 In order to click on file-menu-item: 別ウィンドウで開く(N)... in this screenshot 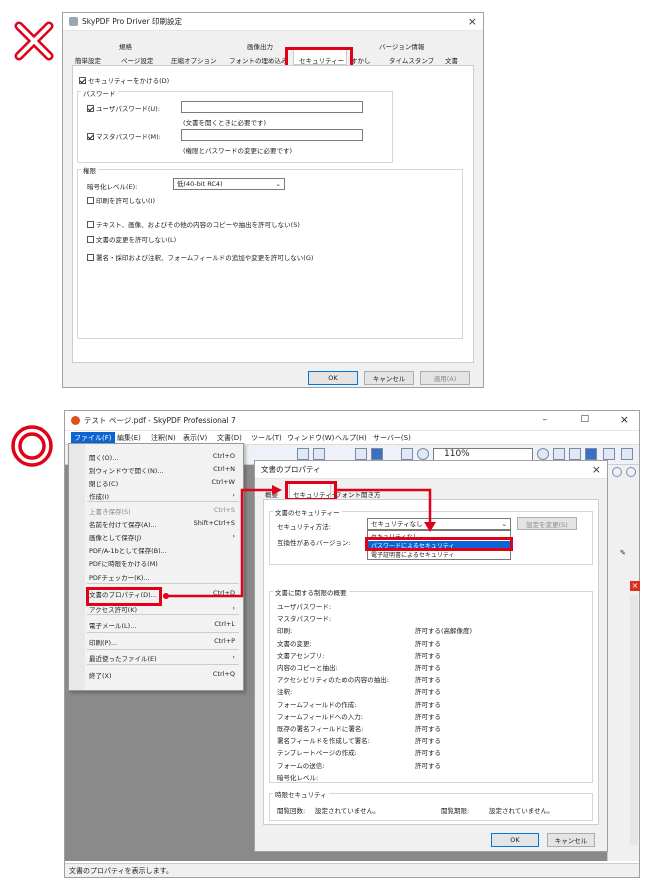, I will do `click(126, 470)`.